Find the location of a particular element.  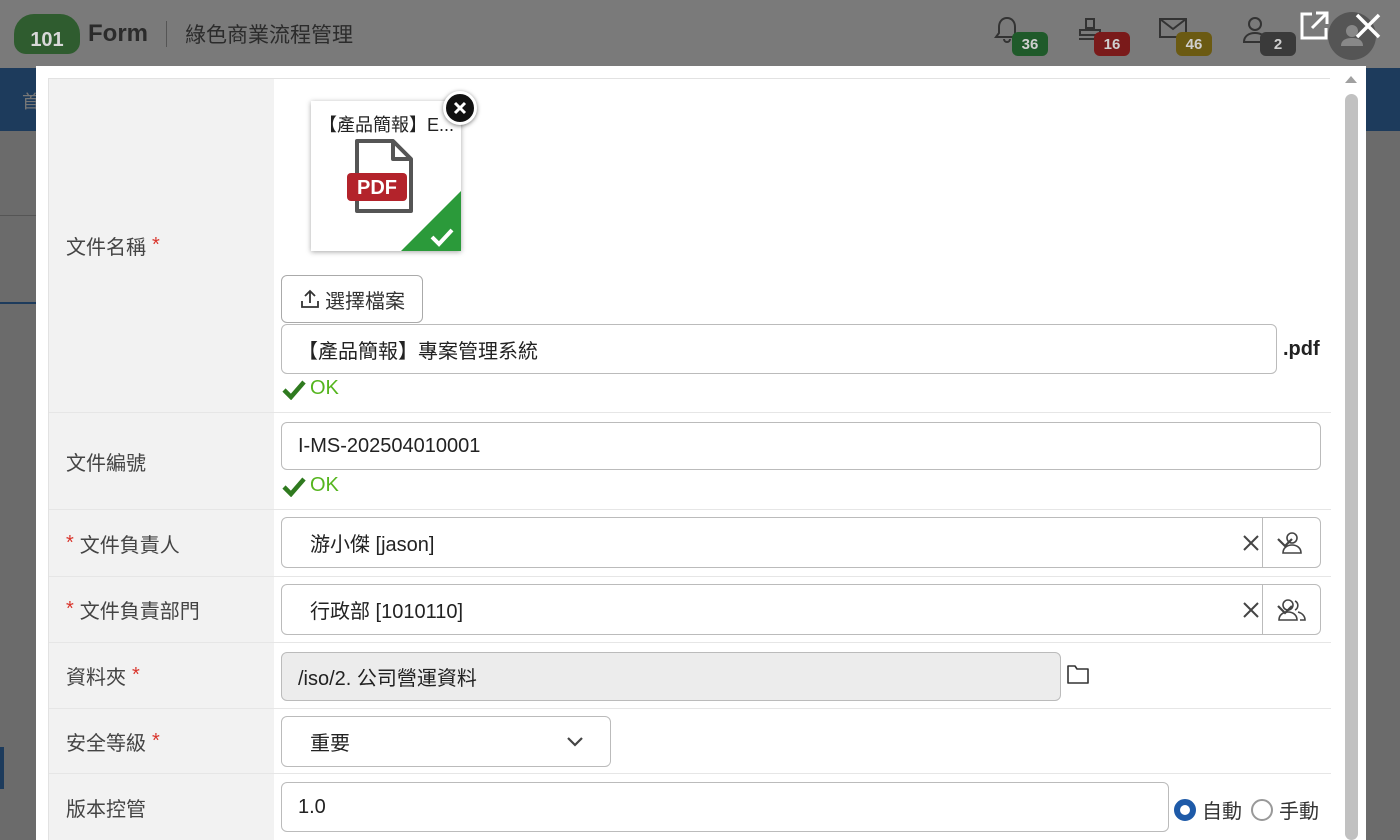

version-row: 版本控管 1.0 自動 手動 is located at coordinates (690, 807).